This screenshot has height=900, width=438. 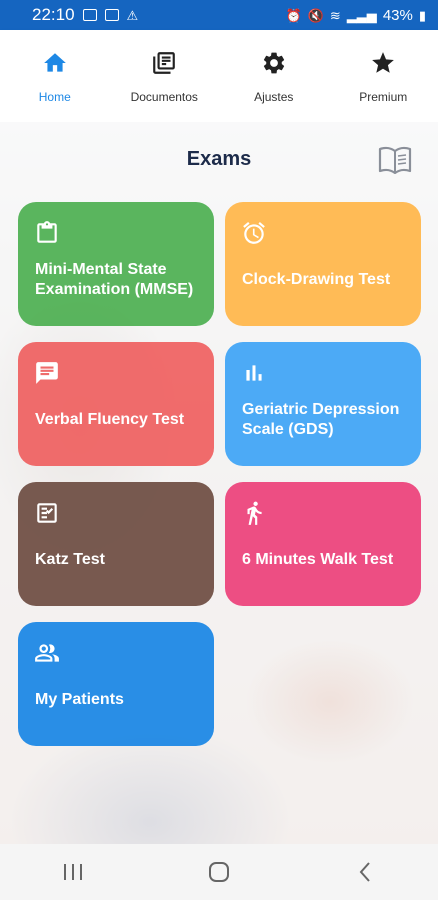 I want to click on monitor-icon, so click(x=111, y=15).